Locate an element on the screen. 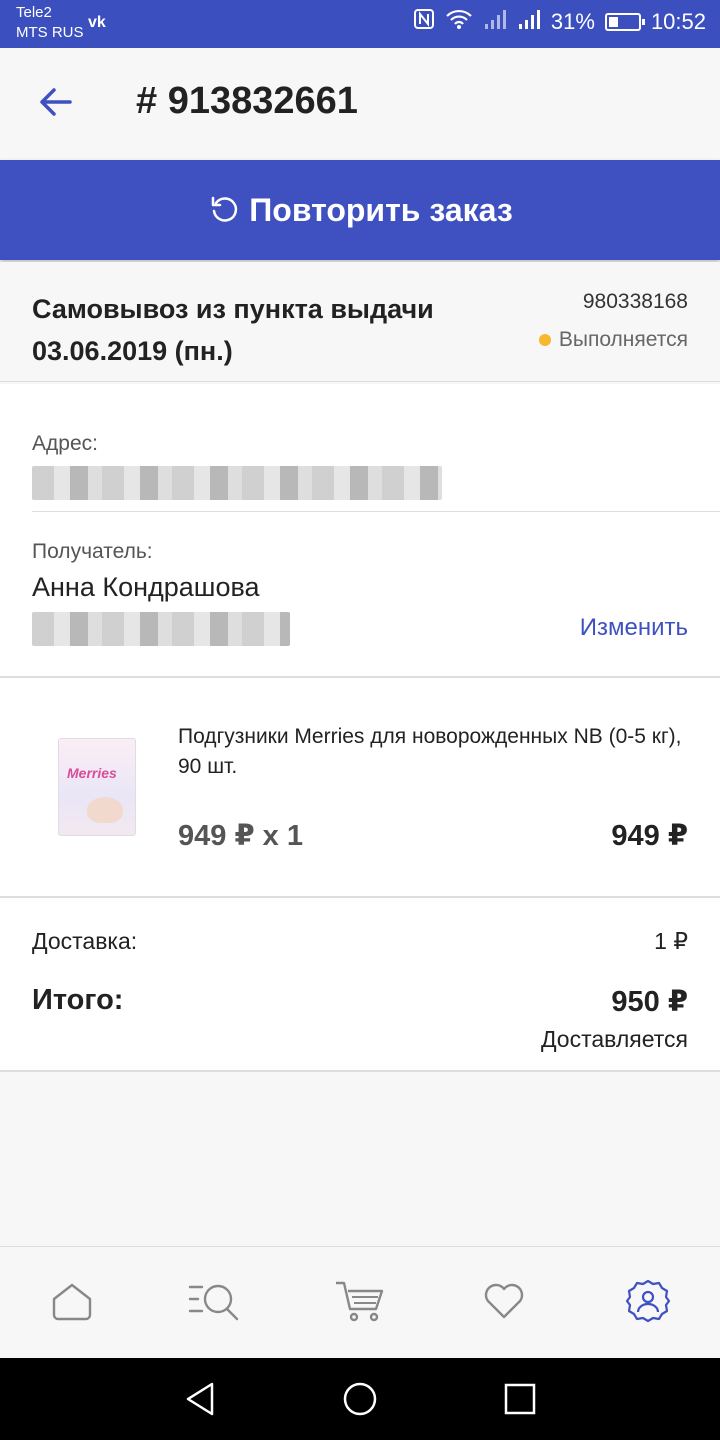 Image resolution: width=720 pixels, height=1440 pixels. product-image-brand: Merries is located at coordinates (92, 773).